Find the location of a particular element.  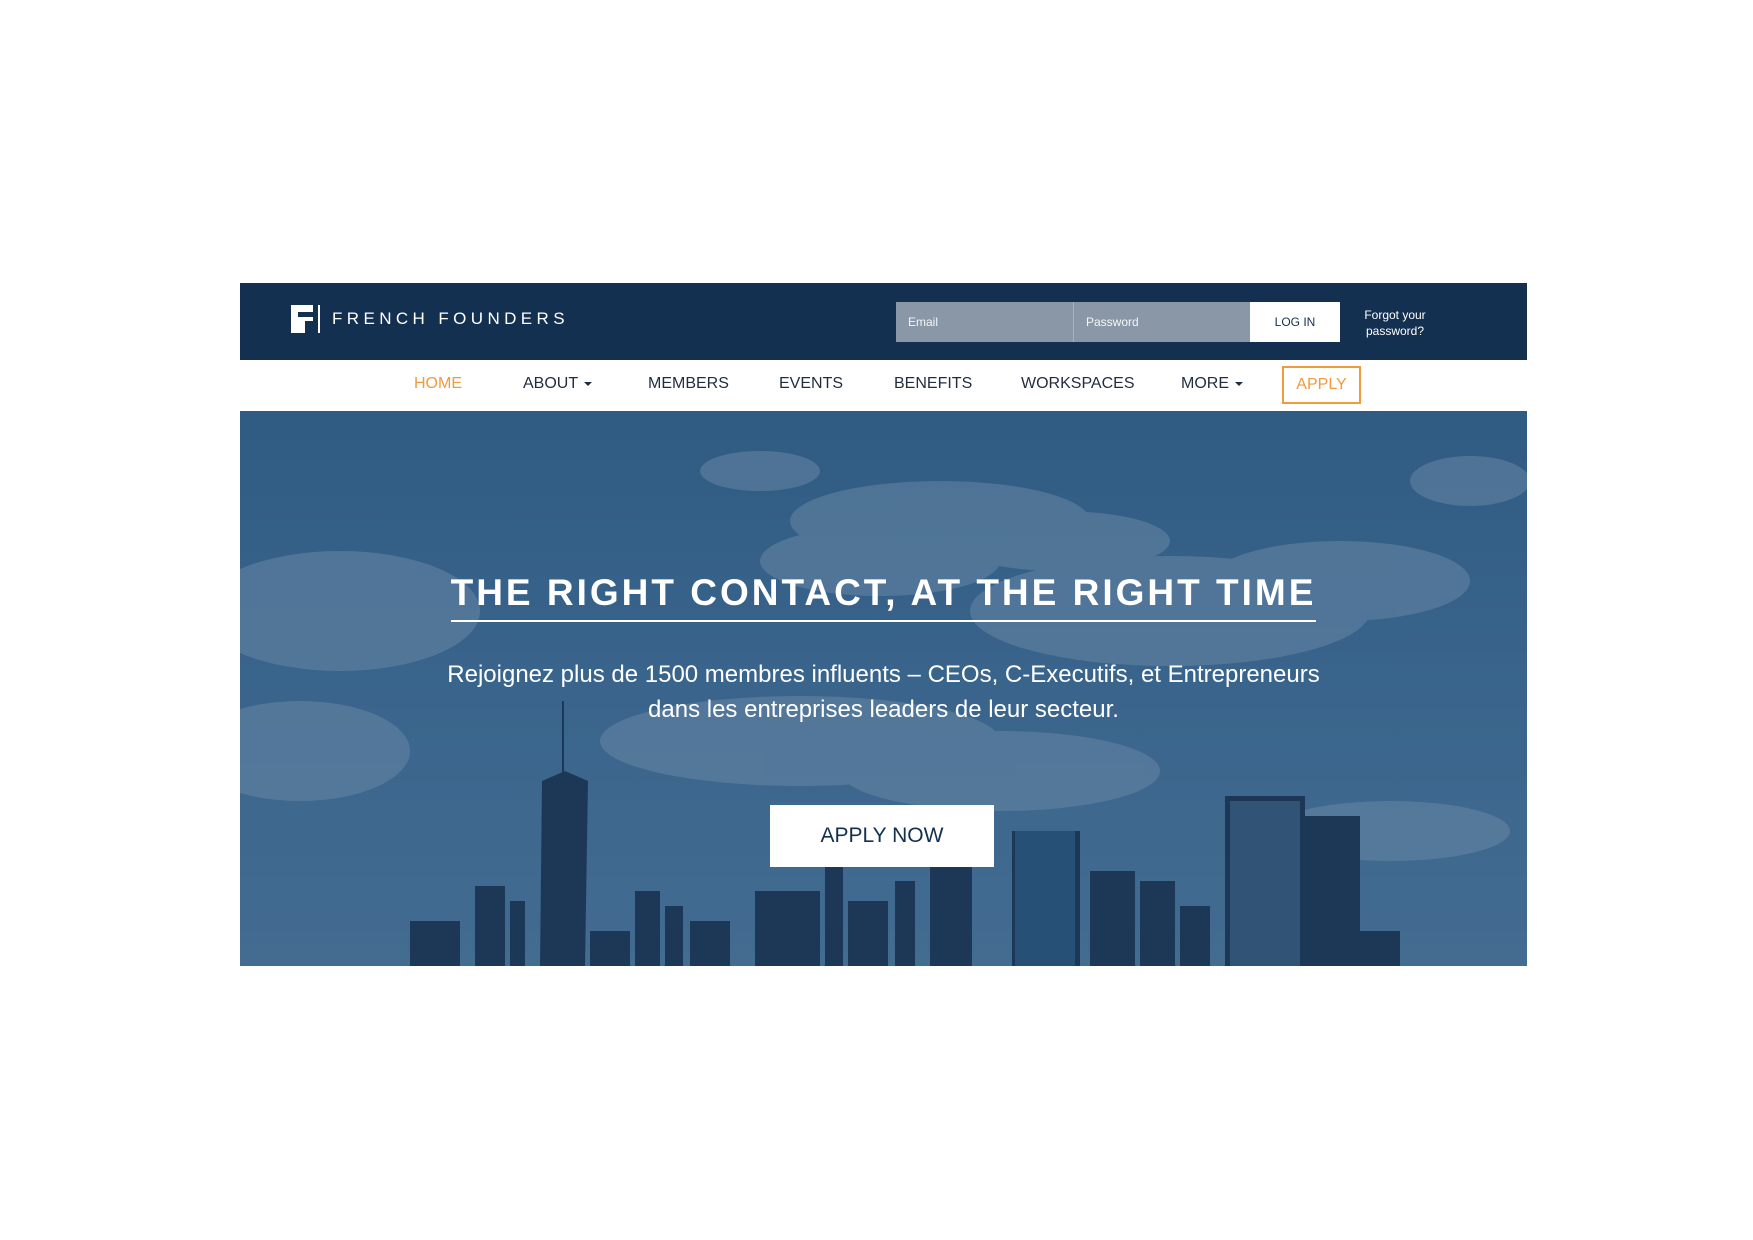

nav-item-benefits: BENEFITS is located at coordinates (933, 384).